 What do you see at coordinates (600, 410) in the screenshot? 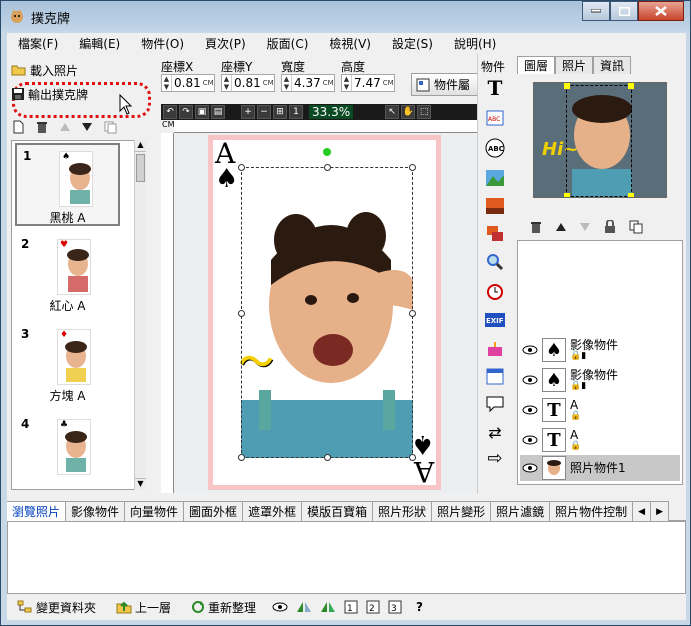
I see `layer-row: T A 🔒` at bounding box center [600, 410].